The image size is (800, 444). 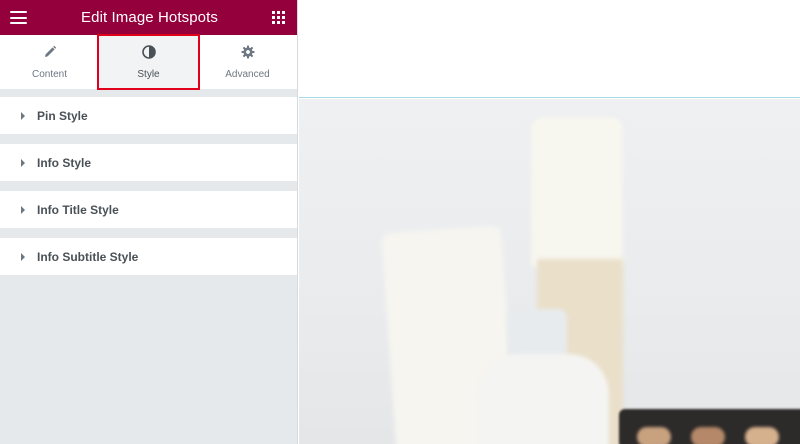 I want to click on panel-header: Edit Image Hotspots, so click(x=148, y=17).